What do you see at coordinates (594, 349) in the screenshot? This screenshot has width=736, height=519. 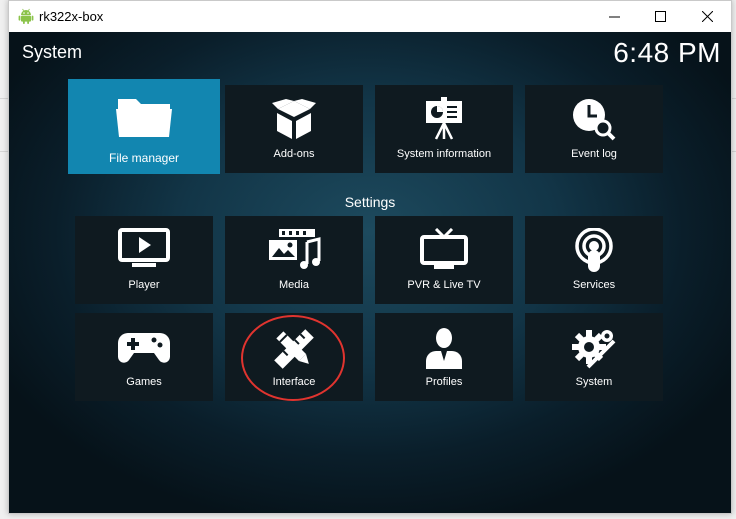 I see `gear-icon` at bounding box center [594, 349].